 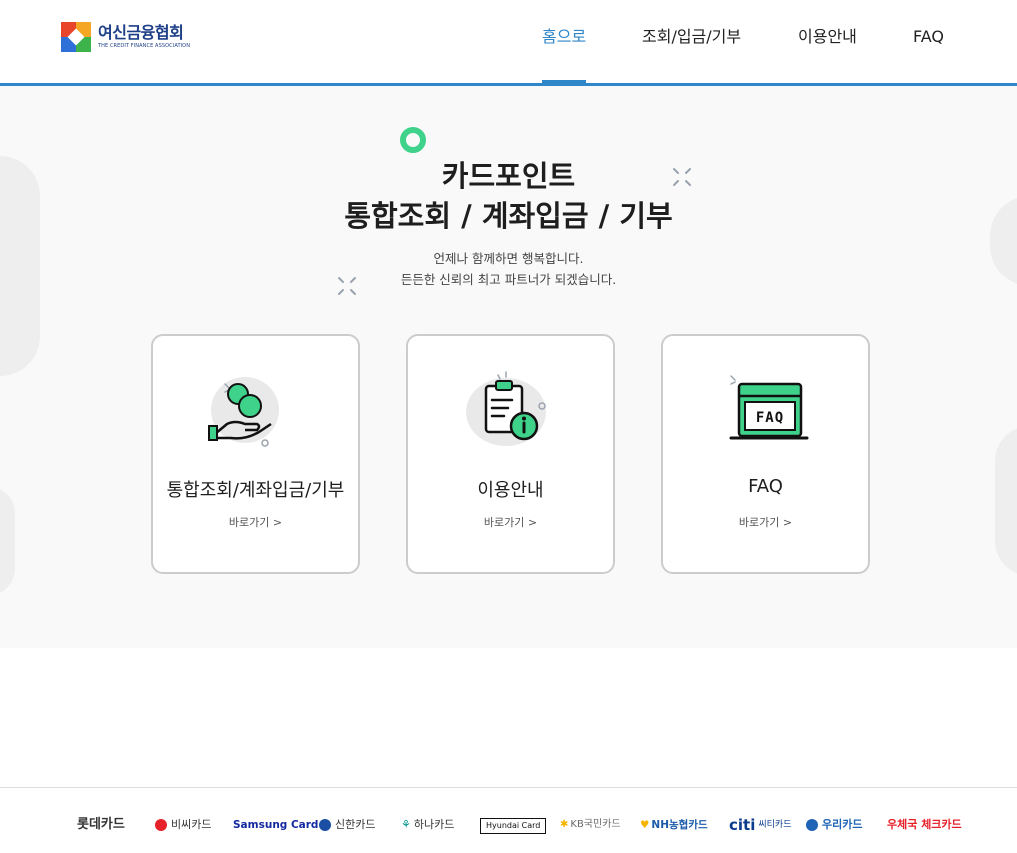 What do you see at coordinates (161, 825) in the screenshot?
I see `bc-card-logo-icon` at bounding box center [161, 825].